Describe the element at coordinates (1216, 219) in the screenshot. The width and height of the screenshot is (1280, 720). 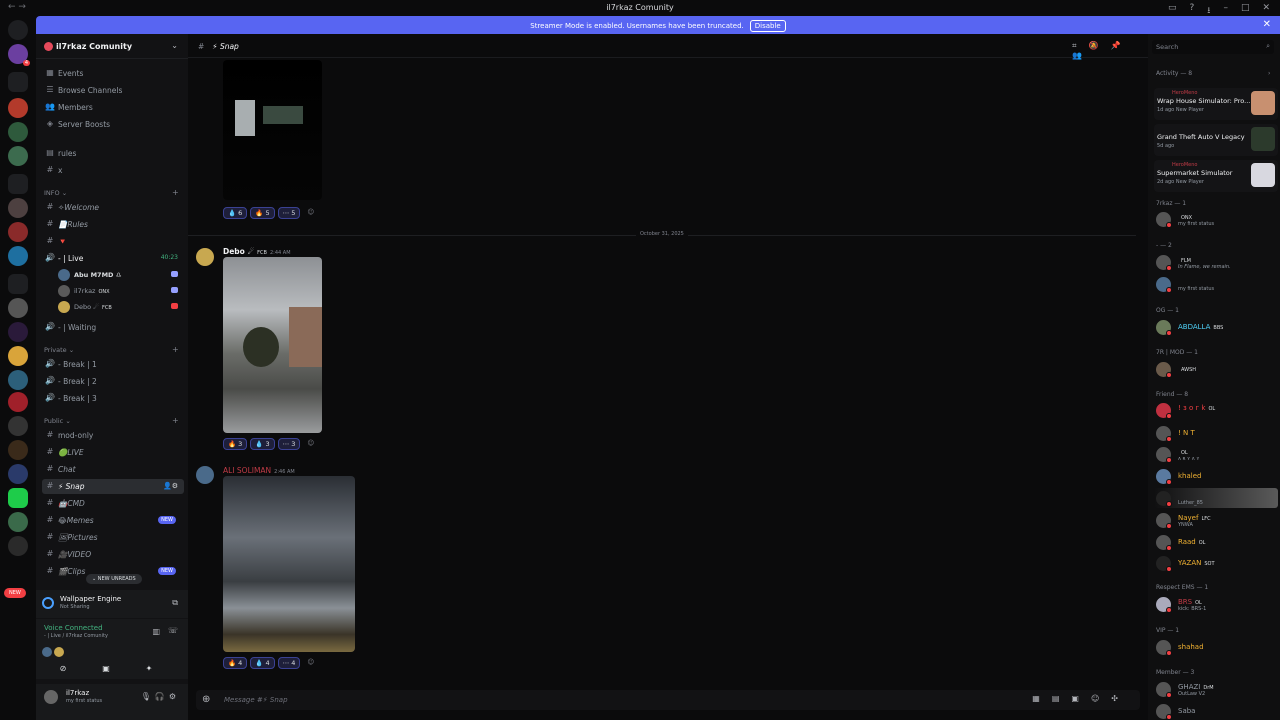
I see `member: ONX my first status` at that location.